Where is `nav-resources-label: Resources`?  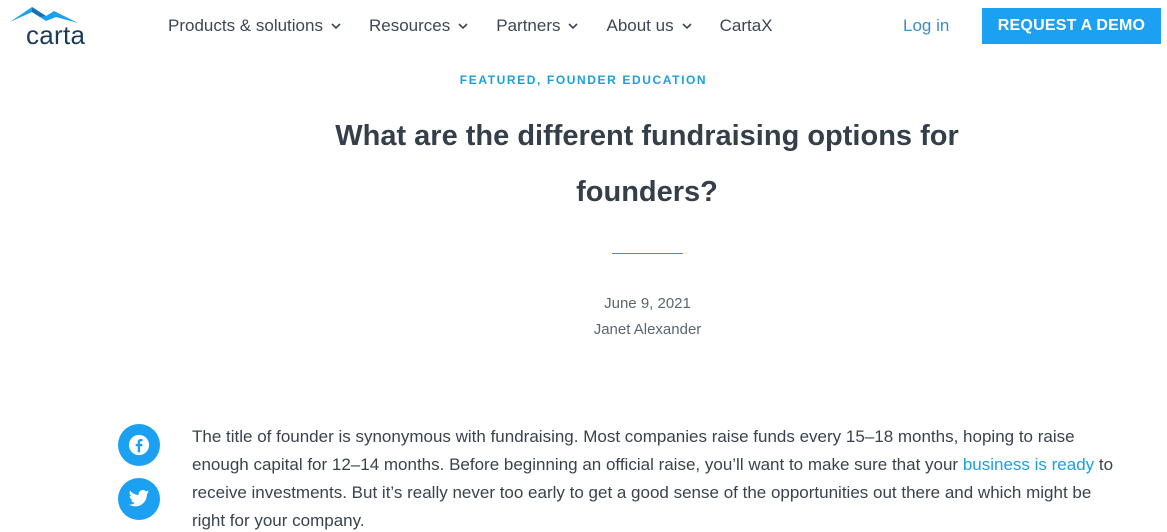 nav-resources-label: Resources is located at coordinates (409, 25).